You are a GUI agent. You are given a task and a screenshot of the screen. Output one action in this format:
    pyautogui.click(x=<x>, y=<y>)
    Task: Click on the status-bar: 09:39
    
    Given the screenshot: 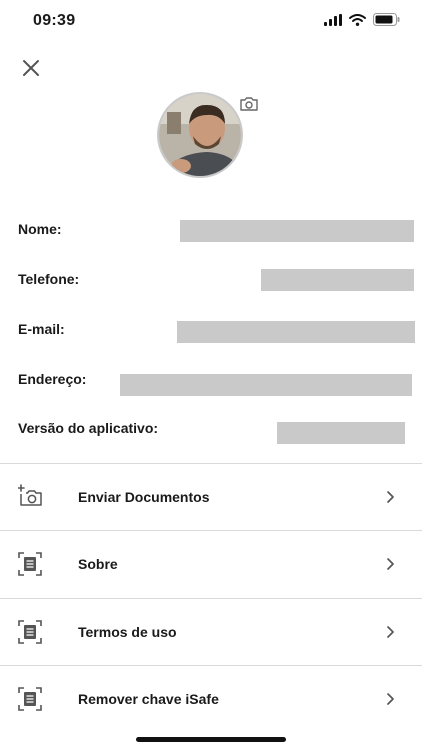 What is the action you would take?
    pyautogui.click(x=211, y=22)
    